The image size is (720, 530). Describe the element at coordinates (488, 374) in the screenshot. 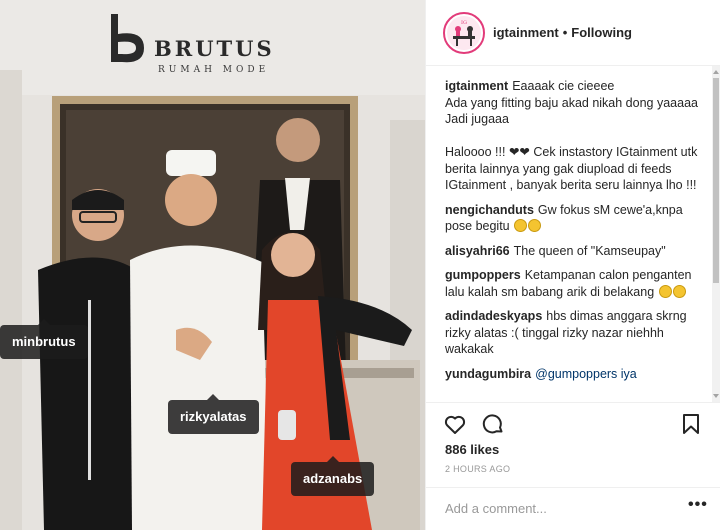

I see `comment-username: yundagumbira` at that location.